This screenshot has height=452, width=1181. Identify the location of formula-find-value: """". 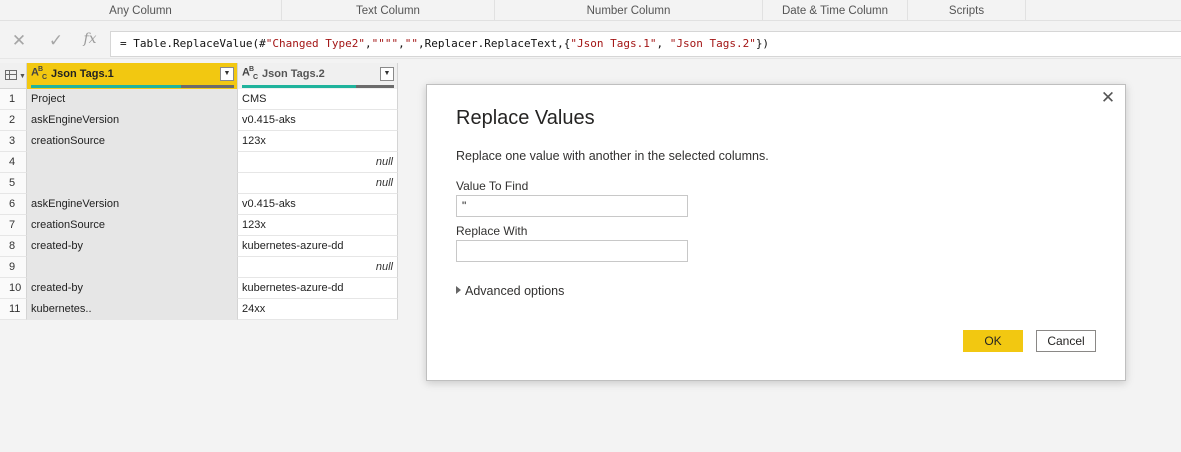
(385, 43).